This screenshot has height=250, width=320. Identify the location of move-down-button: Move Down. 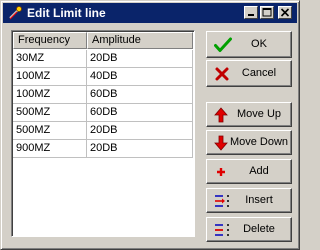
(249, 142).